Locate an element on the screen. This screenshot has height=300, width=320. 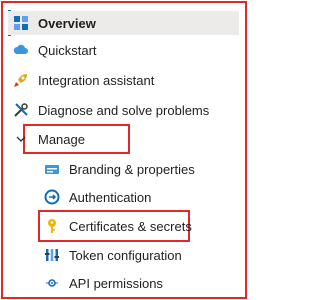
nav-item-overview: Overview is located at coordinates (123, 23).